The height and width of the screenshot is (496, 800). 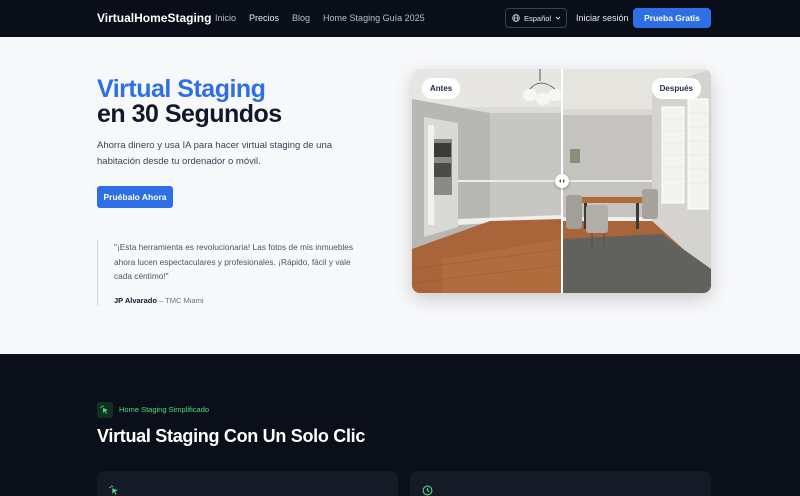 I want to click on hero-title-line2: en 30 Segundos, so click(x=189, y=114).